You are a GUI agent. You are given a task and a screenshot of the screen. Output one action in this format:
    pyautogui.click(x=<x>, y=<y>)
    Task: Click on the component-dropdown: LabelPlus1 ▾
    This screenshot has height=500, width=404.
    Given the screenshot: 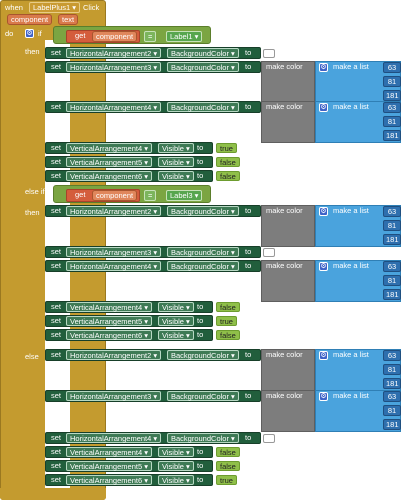 What is the action you would take?
    pyautogui.click(x=54, y=7)
    